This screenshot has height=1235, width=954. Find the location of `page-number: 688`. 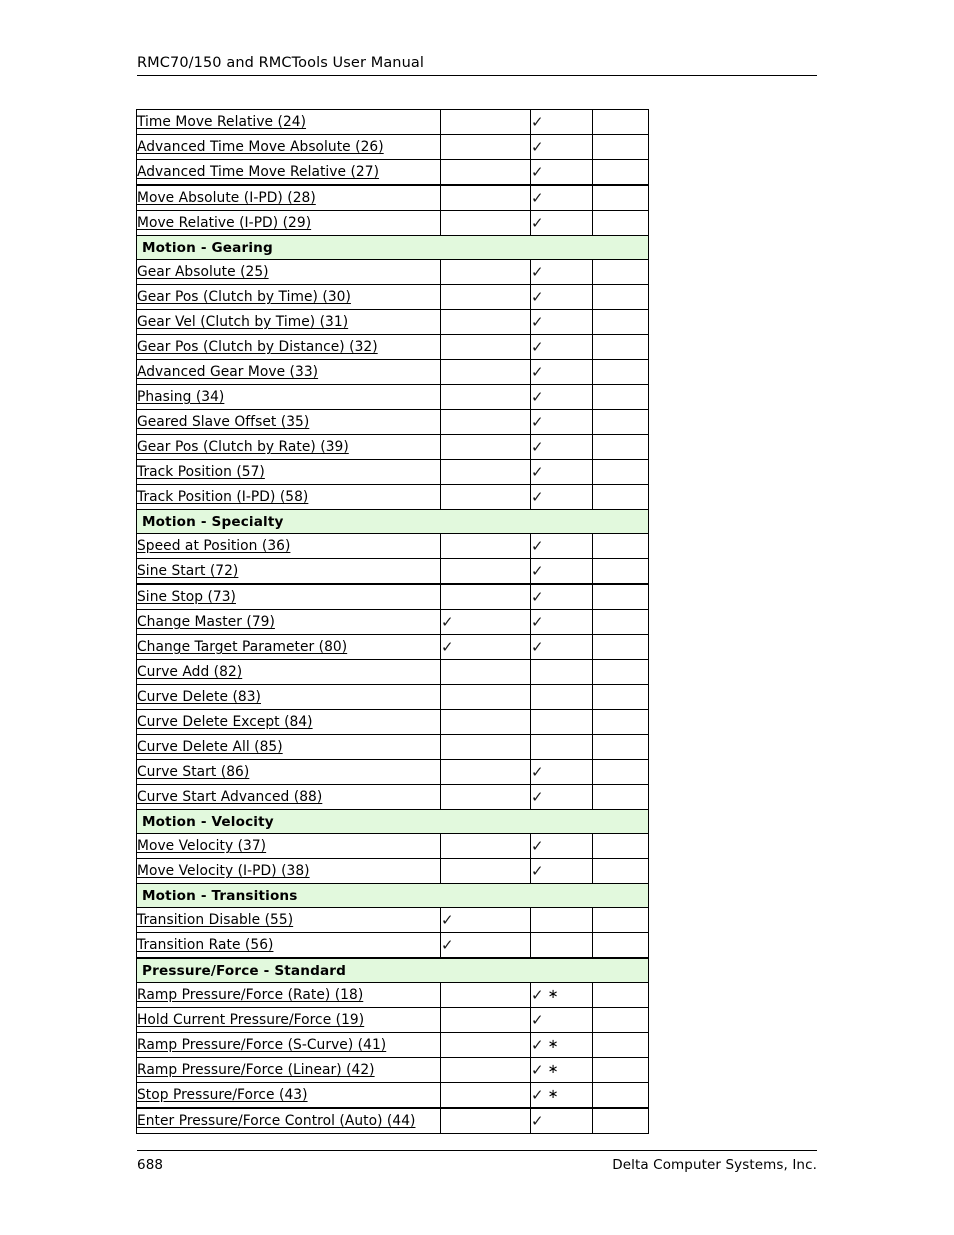

page-number: 688 is located at coordinates (150, 1165).